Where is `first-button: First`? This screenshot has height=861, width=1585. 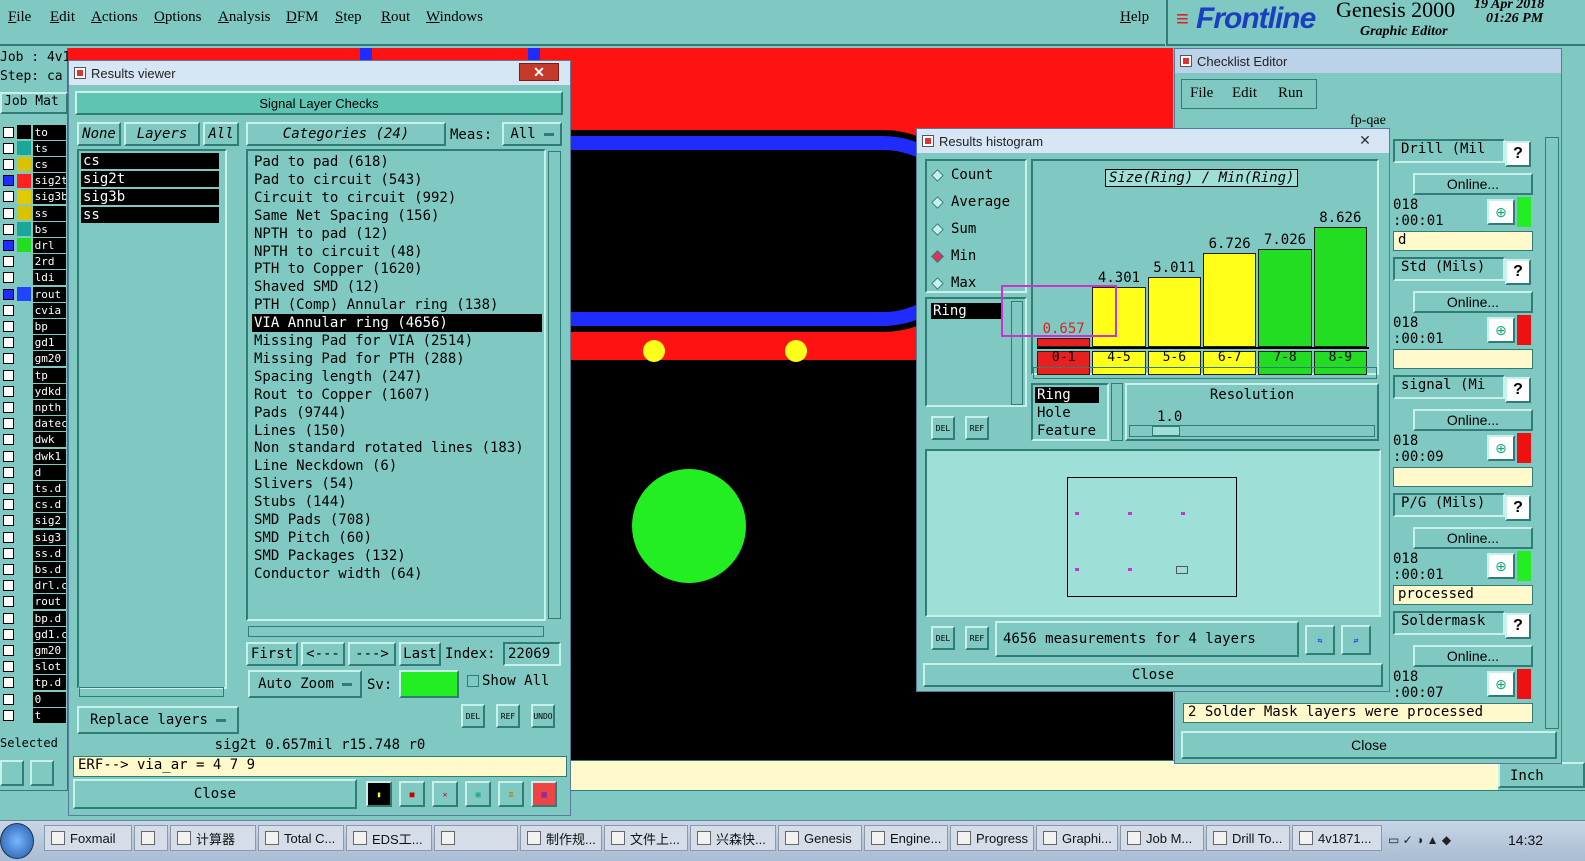 first-button: First is located at coordinates (272, 654).